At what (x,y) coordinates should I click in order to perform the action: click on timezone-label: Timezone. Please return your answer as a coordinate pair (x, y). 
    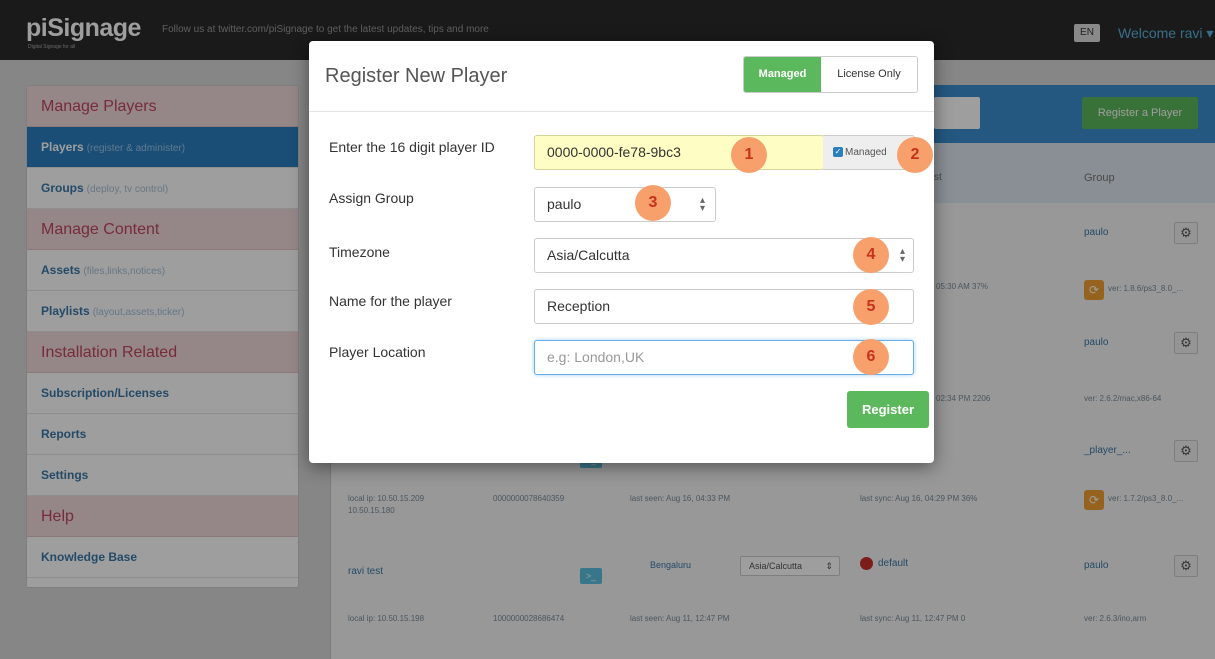
    Looking at the image, I should click on (359, 252).